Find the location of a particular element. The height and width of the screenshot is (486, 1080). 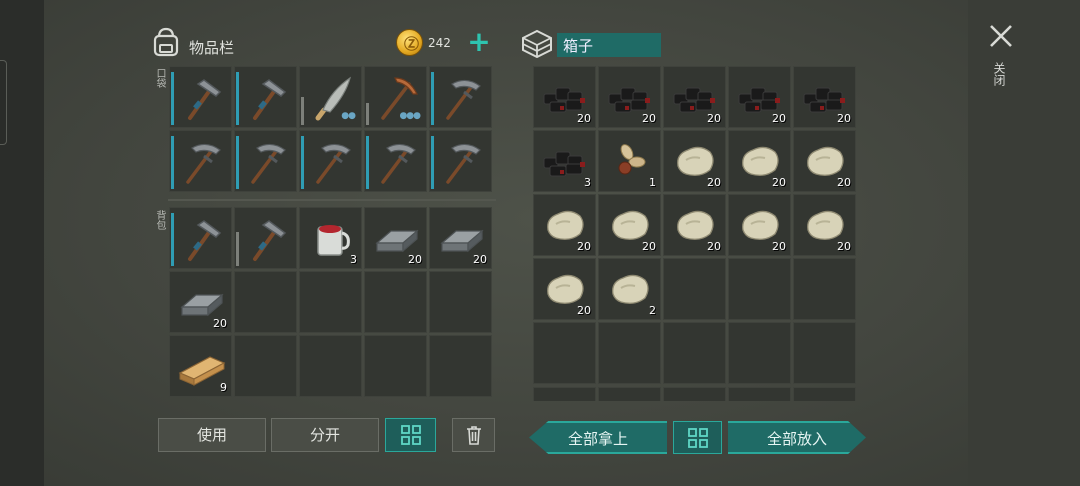

pocket-grid: ●● ●●● is located at coordinates (330, 129).